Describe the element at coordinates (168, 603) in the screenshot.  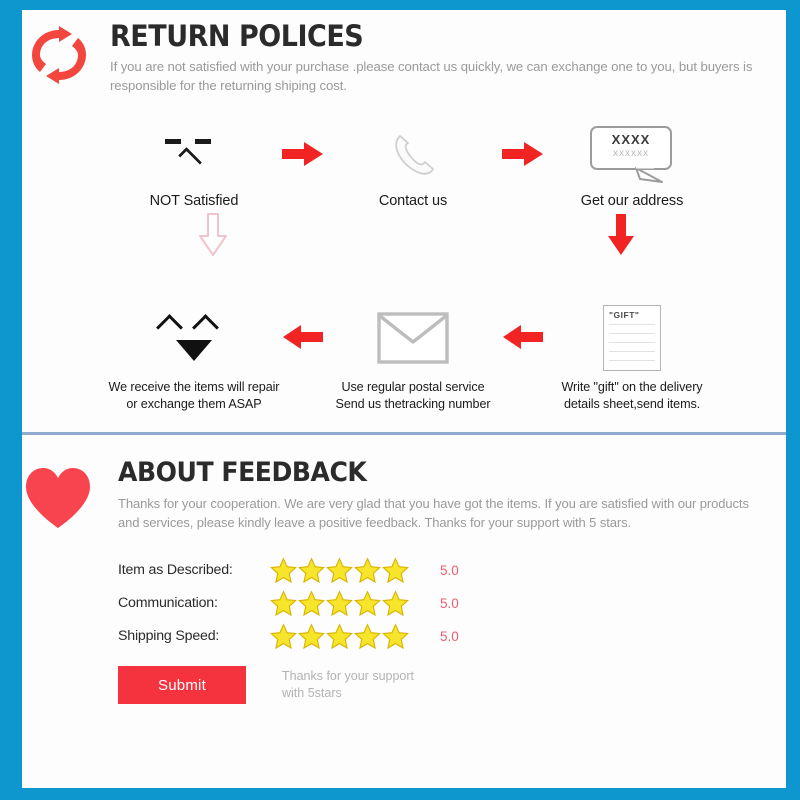
I see `rating-label: Communication:` at that location.